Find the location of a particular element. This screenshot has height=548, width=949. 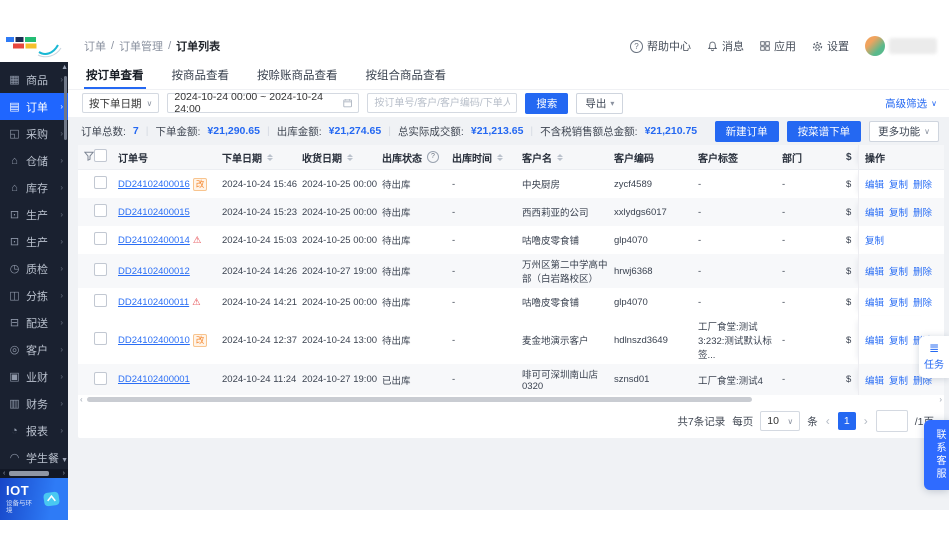

breadcrumb-orders: 订单 is located at coordinates (95, 46).